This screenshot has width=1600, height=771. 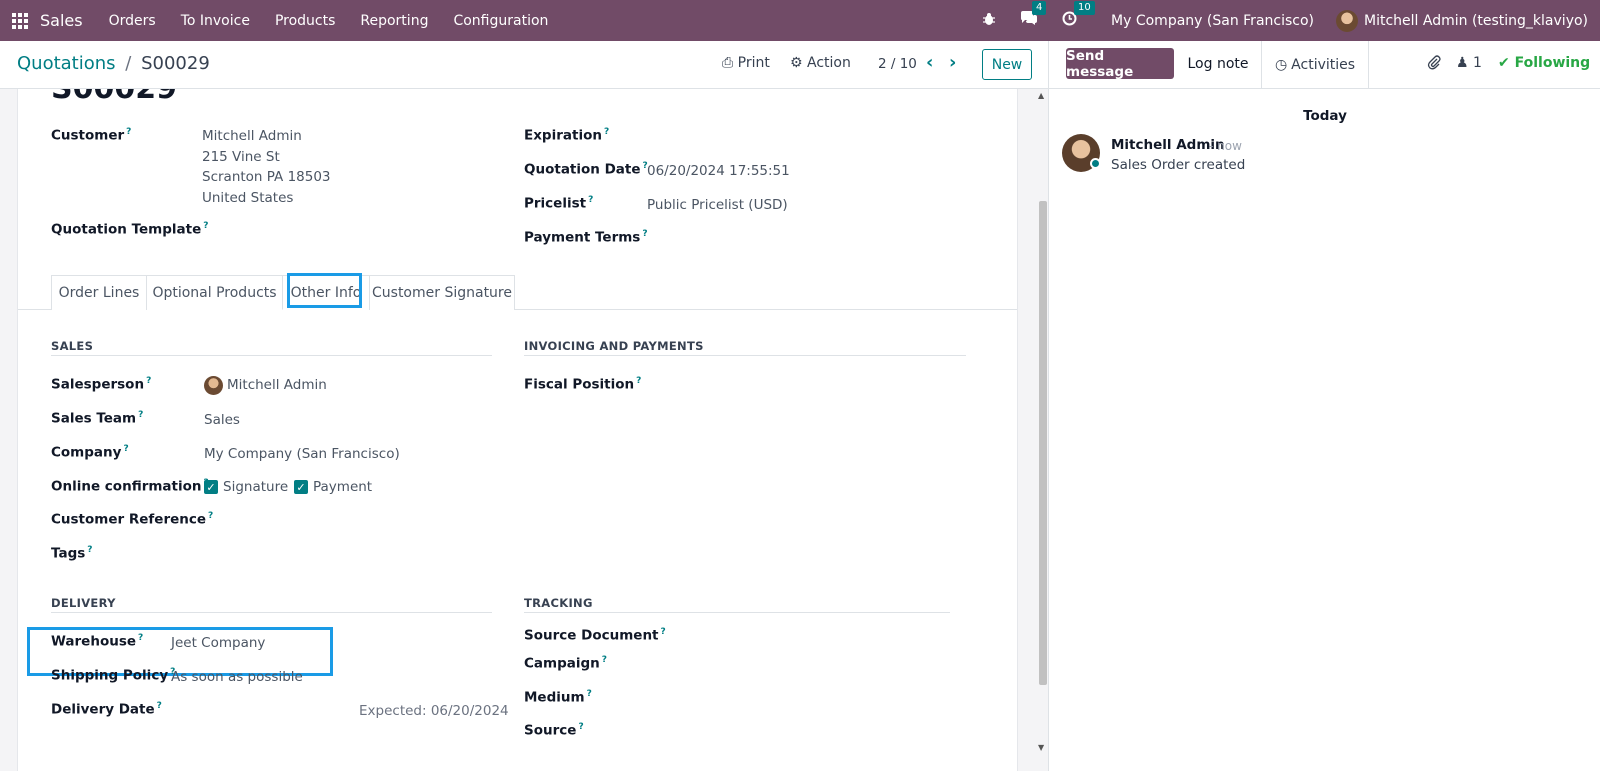 What do you see at coordinates (1476, 20) in the screenshot?
I see `user-name: Mitchell Admin (testing_klaviyo)` at bounding box center [1476, 20].